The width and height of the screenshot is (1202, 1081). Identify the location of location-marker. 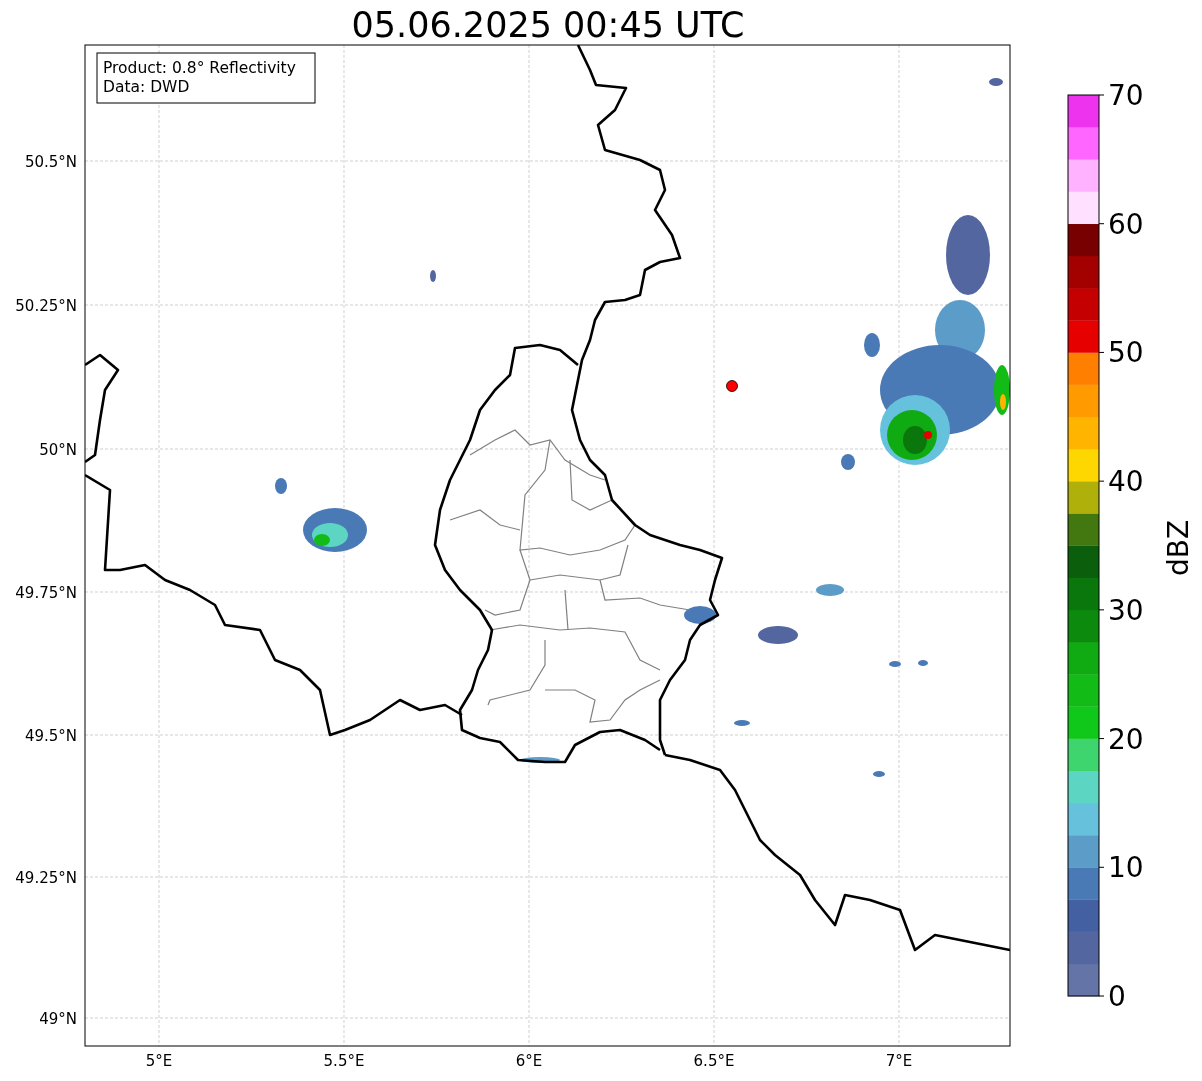
(732, 386).